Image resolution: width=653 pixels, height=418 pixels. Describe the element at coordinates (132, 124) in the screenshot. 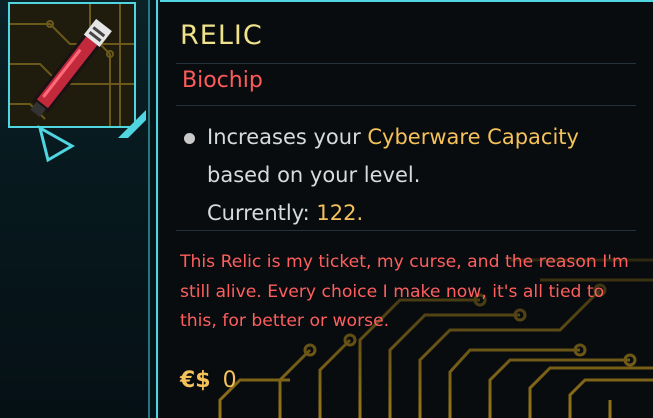

I see `thumbnail-corner-accent` at that location.